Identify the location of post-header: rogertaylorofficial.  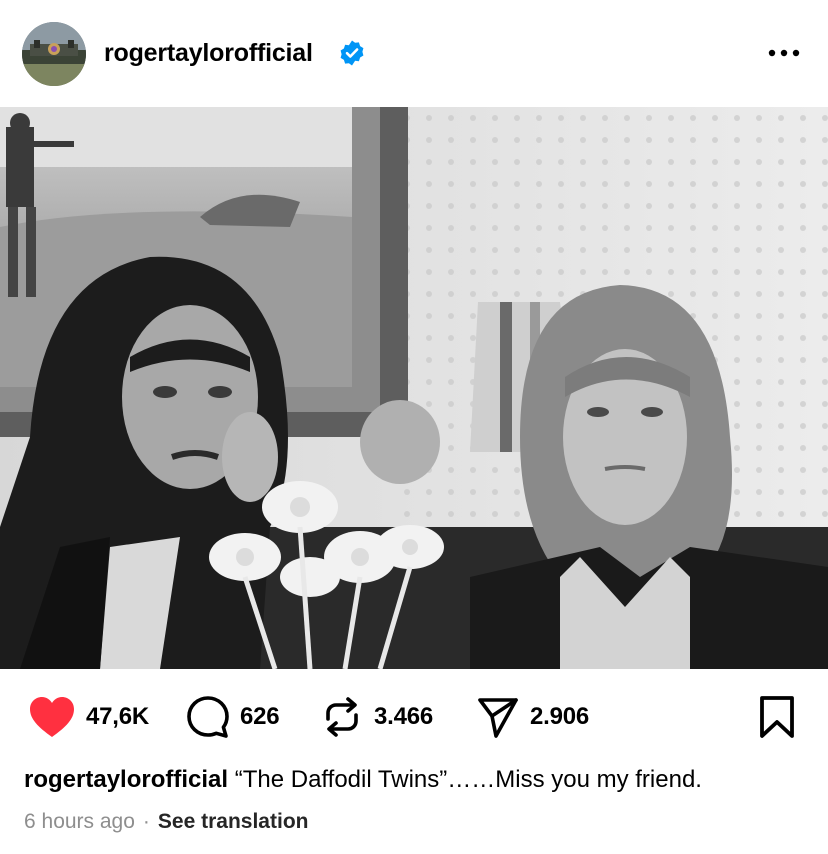
(414, 53).